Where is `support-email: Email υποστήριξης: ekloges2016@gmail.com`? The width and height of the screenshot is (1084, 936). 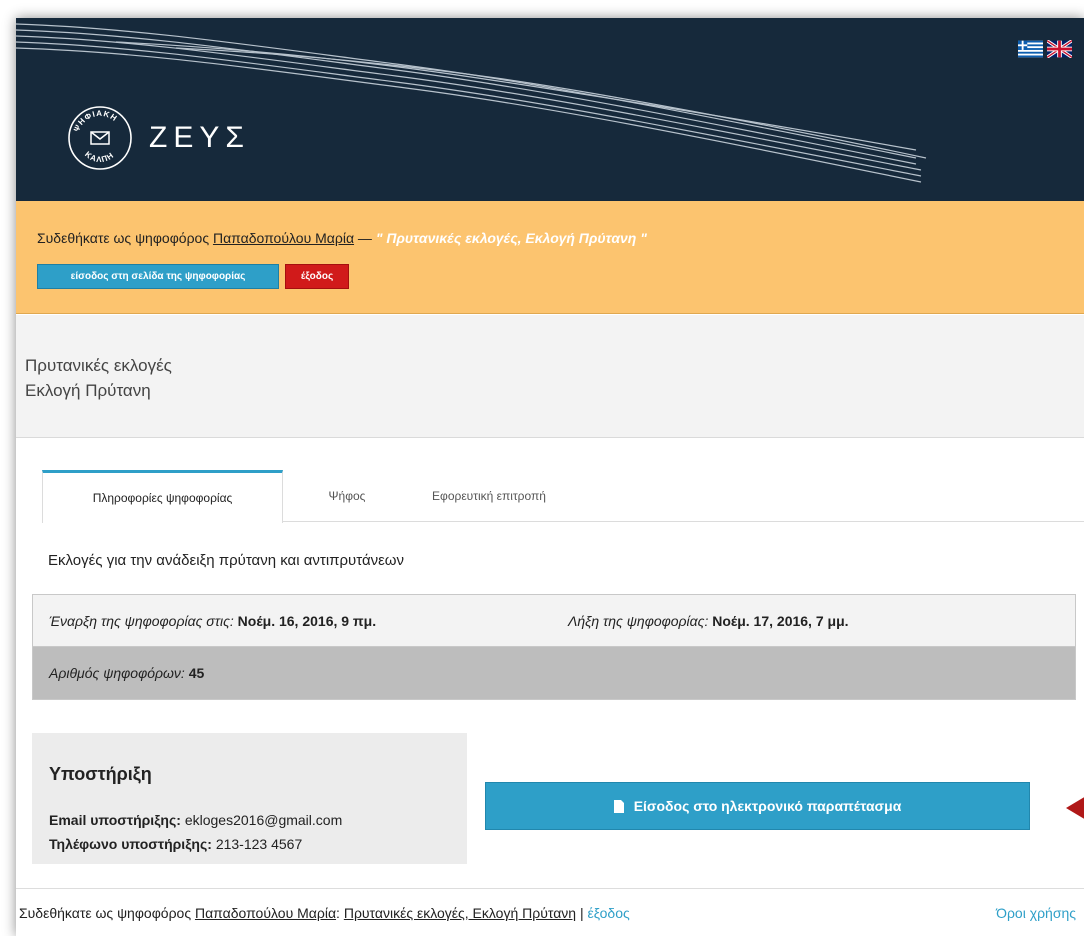 support-email: Email υποστήριξης: ekloges2016@gmail.com is located at coordinates (195, 820).